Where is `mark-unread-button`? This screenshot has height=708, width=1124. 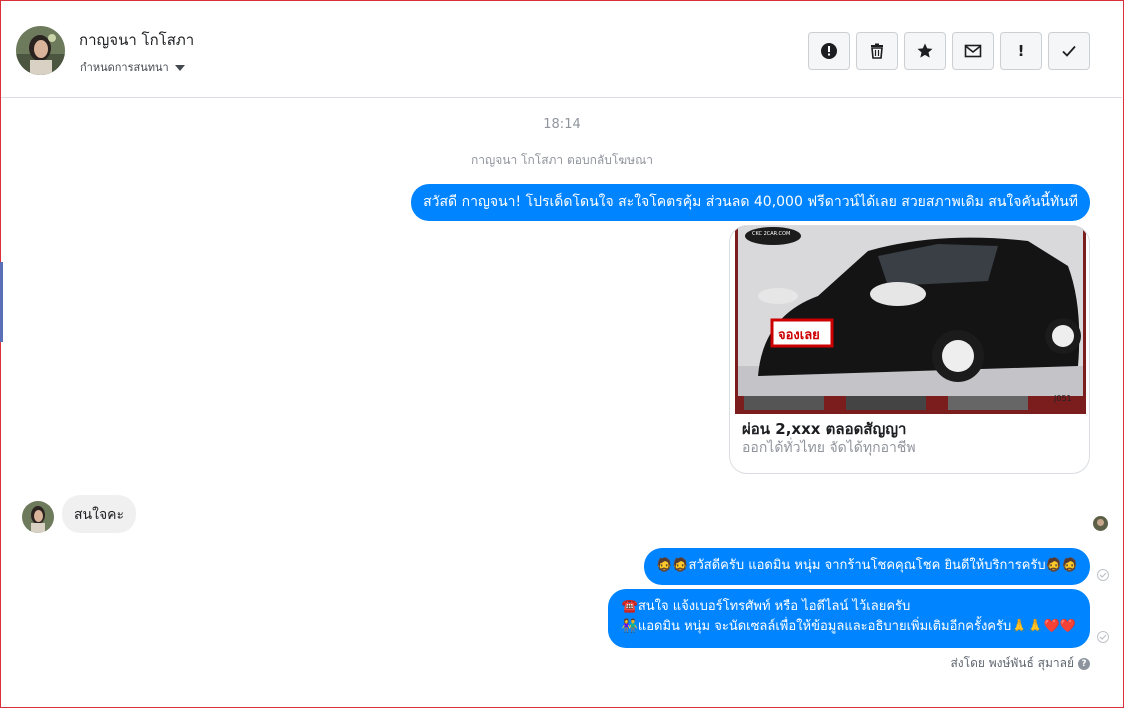 mark-unread-button is located at coordinates (973, 51).